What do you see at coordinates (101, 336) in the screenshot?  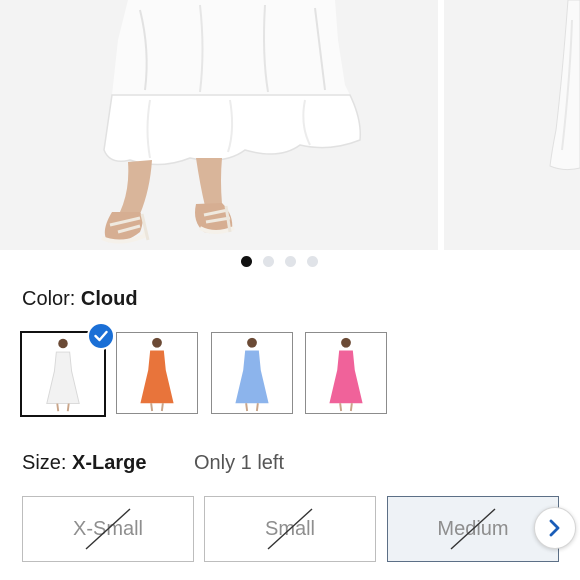 I see `check-icon` at bounding box center [101, 336].